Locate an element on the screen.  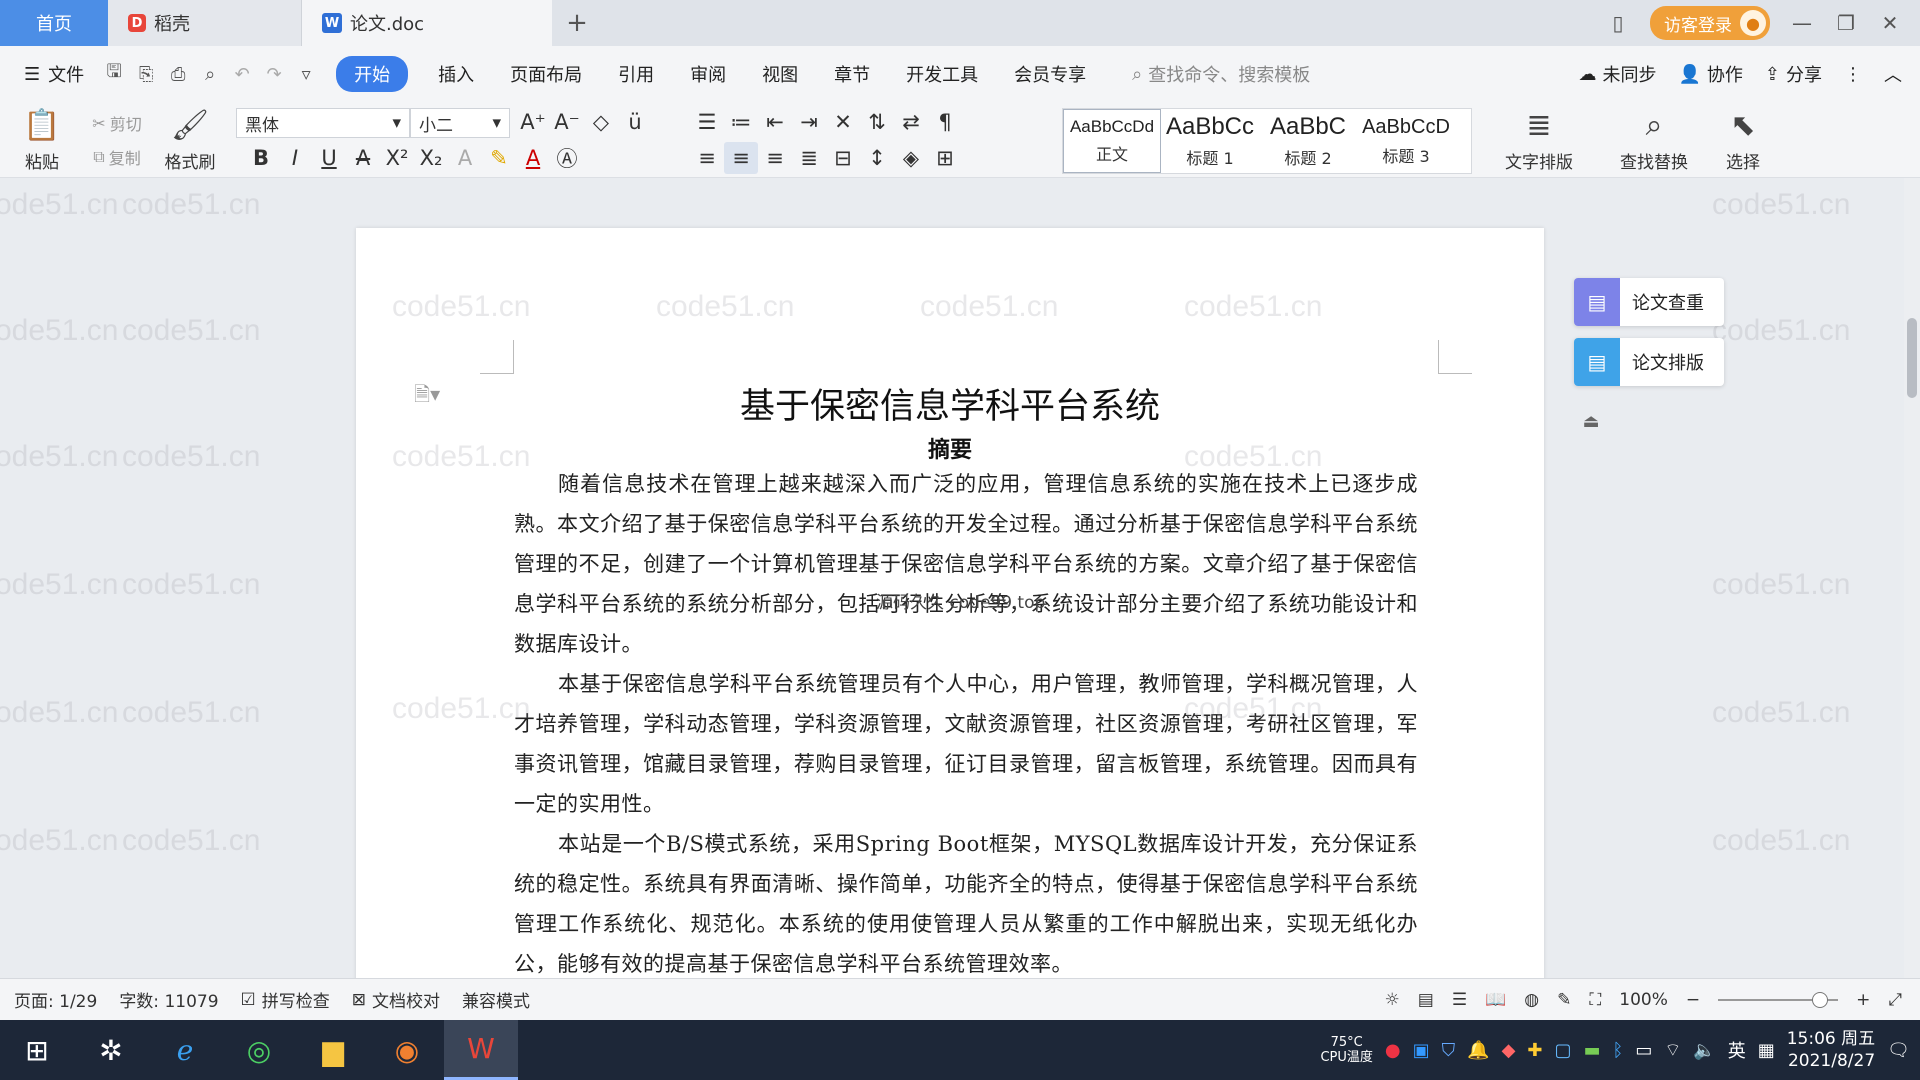
subscript-icon: X₂ is located at coordinates (431, 158).